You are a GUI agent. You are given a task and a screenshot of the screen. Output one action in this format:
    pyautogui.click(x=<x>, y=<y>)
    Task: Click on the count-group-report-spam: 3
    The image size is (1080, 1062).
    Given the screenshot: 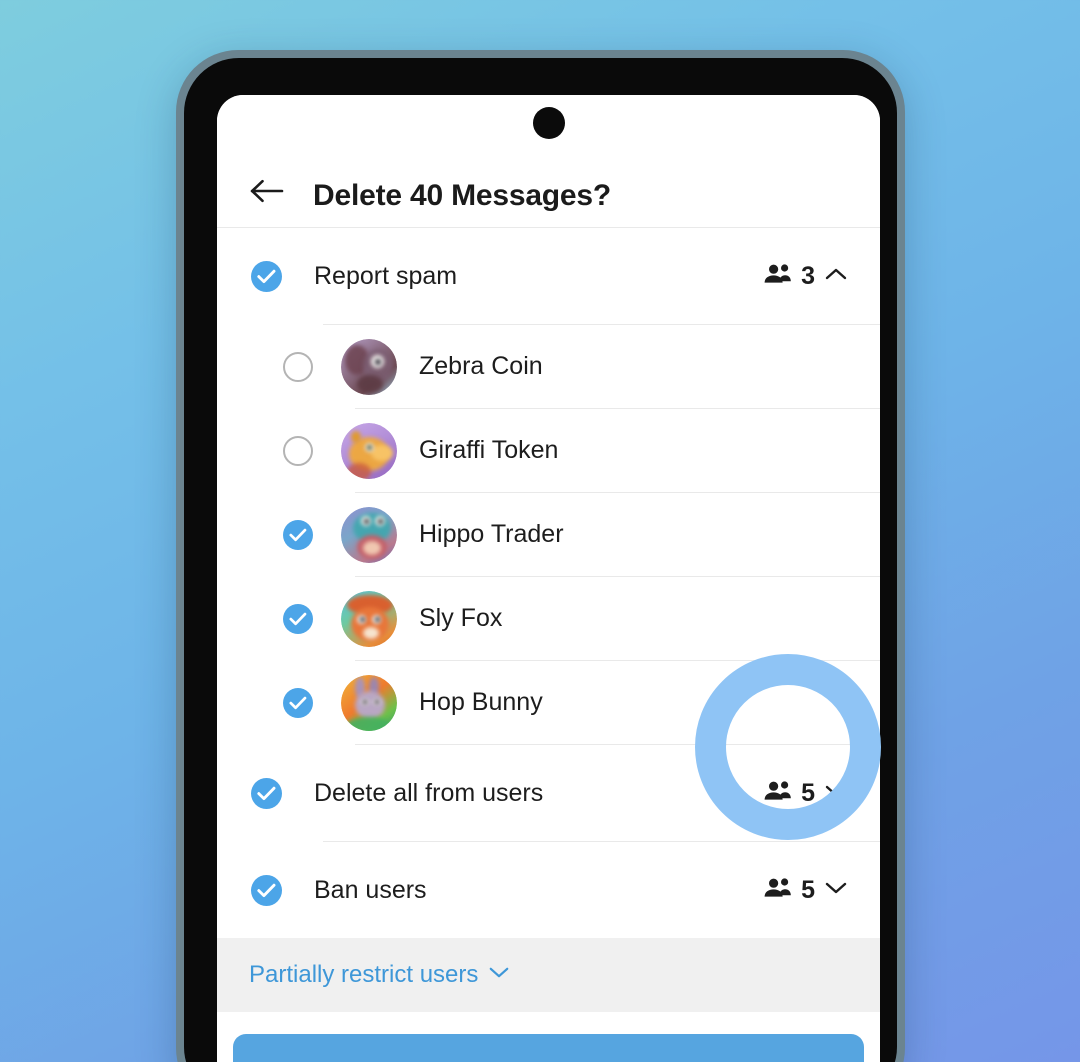 What is the action you would take?
    pyautogui.click(x=808, y=276)
    